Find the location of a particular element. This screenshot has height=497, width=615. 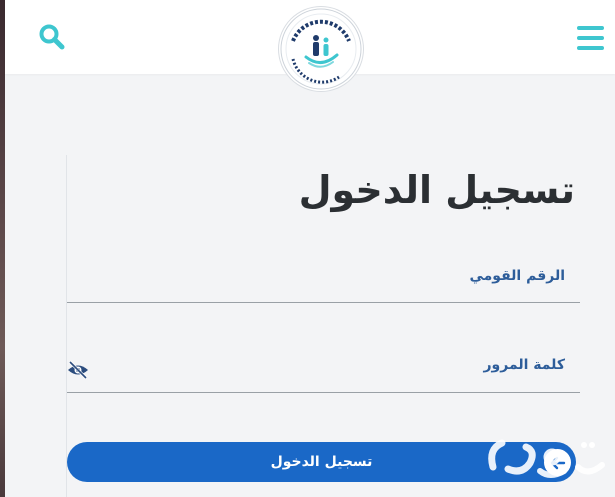

menu-button is located at coordinates (591, 38).